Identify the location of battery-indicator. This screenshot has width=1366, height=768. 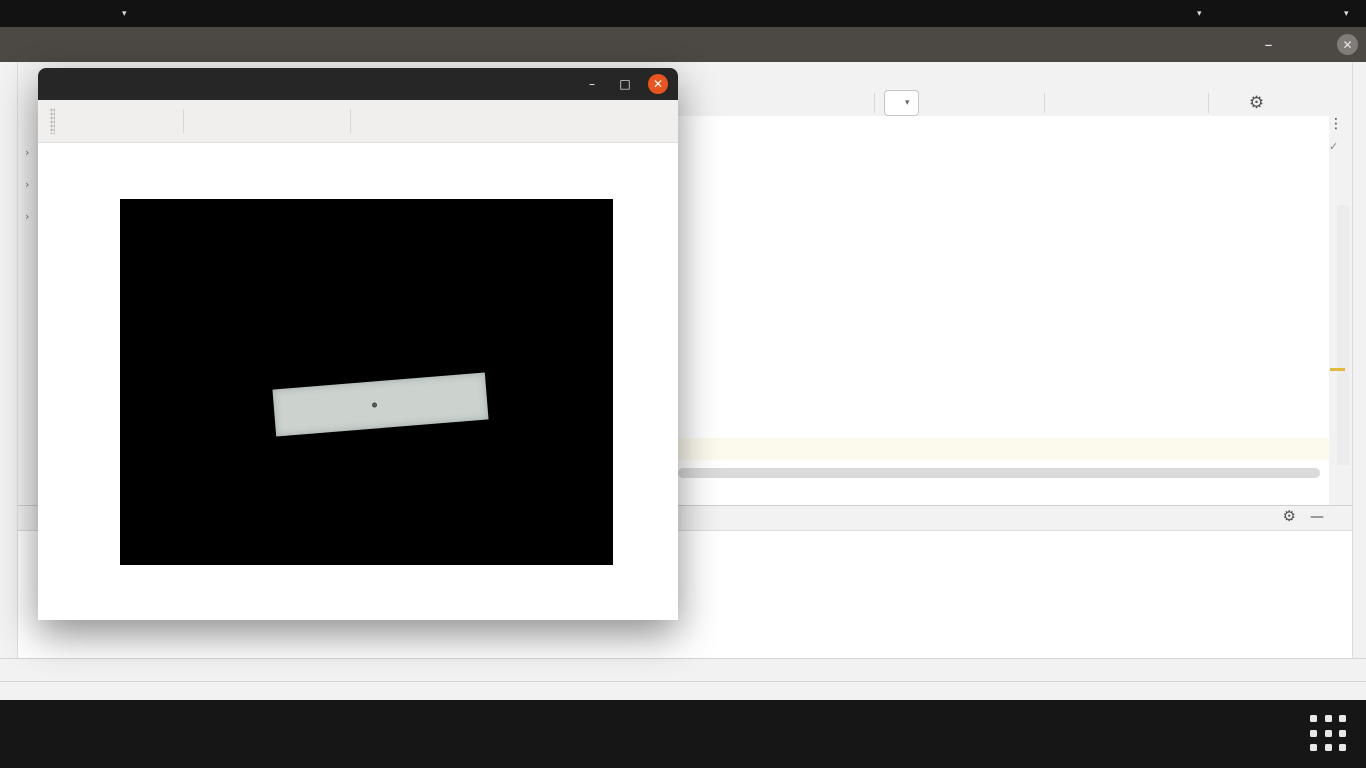
(1320, 13).